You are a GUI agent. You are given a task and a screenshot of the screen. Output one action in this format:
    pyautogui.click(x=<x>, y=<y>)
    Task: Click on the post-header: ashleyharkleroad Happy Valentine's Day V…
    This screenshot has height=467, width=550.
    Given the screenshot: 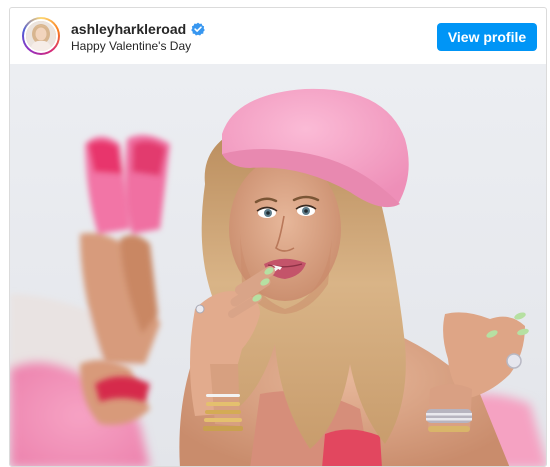 What is the action you would take?
    pyautogui.click(x=278, y=36)
    